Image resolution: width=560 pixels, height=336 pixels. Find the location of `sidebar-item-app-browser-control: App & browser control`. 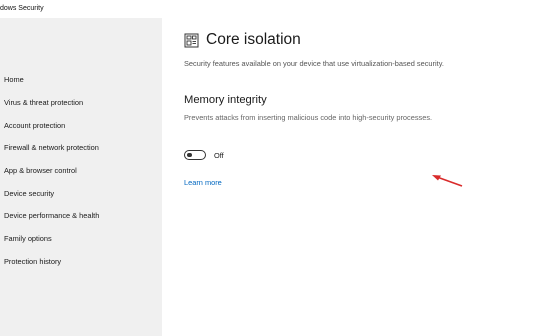

sidebar-item-app-browser-control: App & browser control is located at coordinates (40, 170).